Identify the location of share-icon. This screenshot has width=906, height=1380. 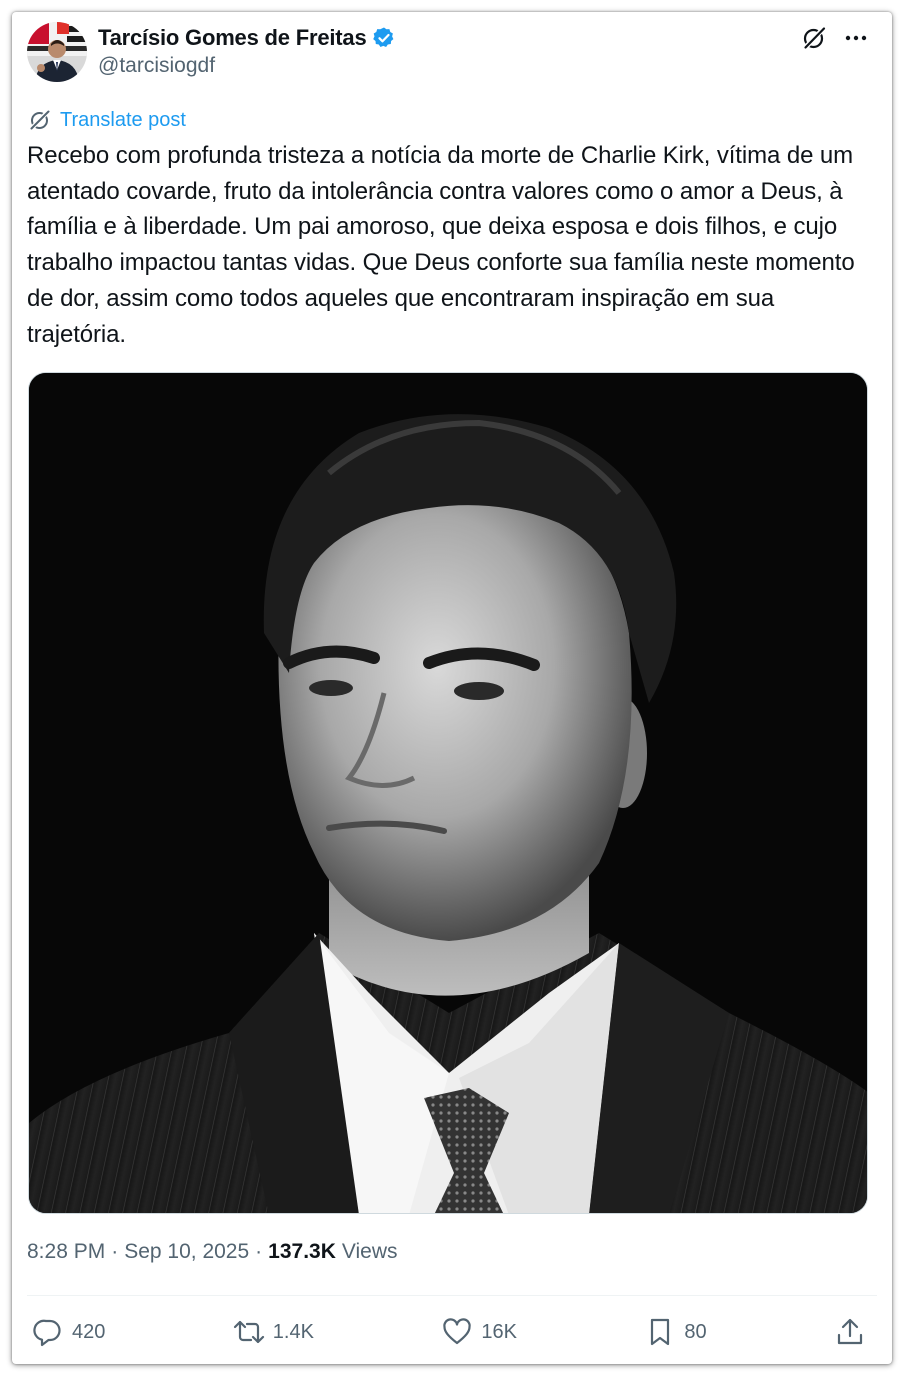
(850, 1332).